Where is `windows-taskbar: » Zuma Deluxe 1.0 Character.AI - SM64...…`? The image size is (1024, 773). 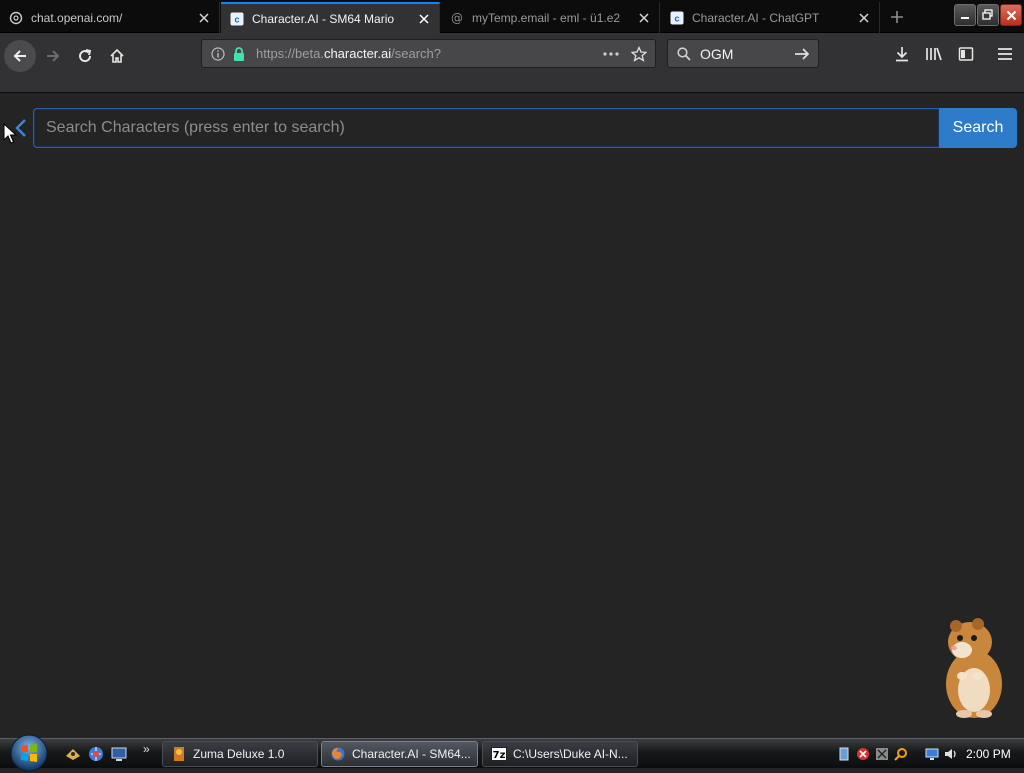 windows-taskbar: » Zuma Deluxe 1.0 Character.AI - SM64...… is located at coordinates (512, 753).